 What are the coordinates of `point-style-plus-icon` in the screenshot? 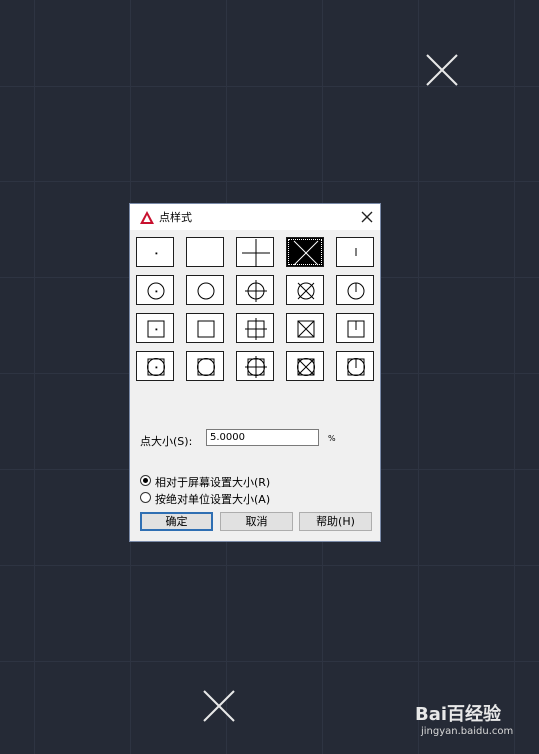 It's located at (256, 253).